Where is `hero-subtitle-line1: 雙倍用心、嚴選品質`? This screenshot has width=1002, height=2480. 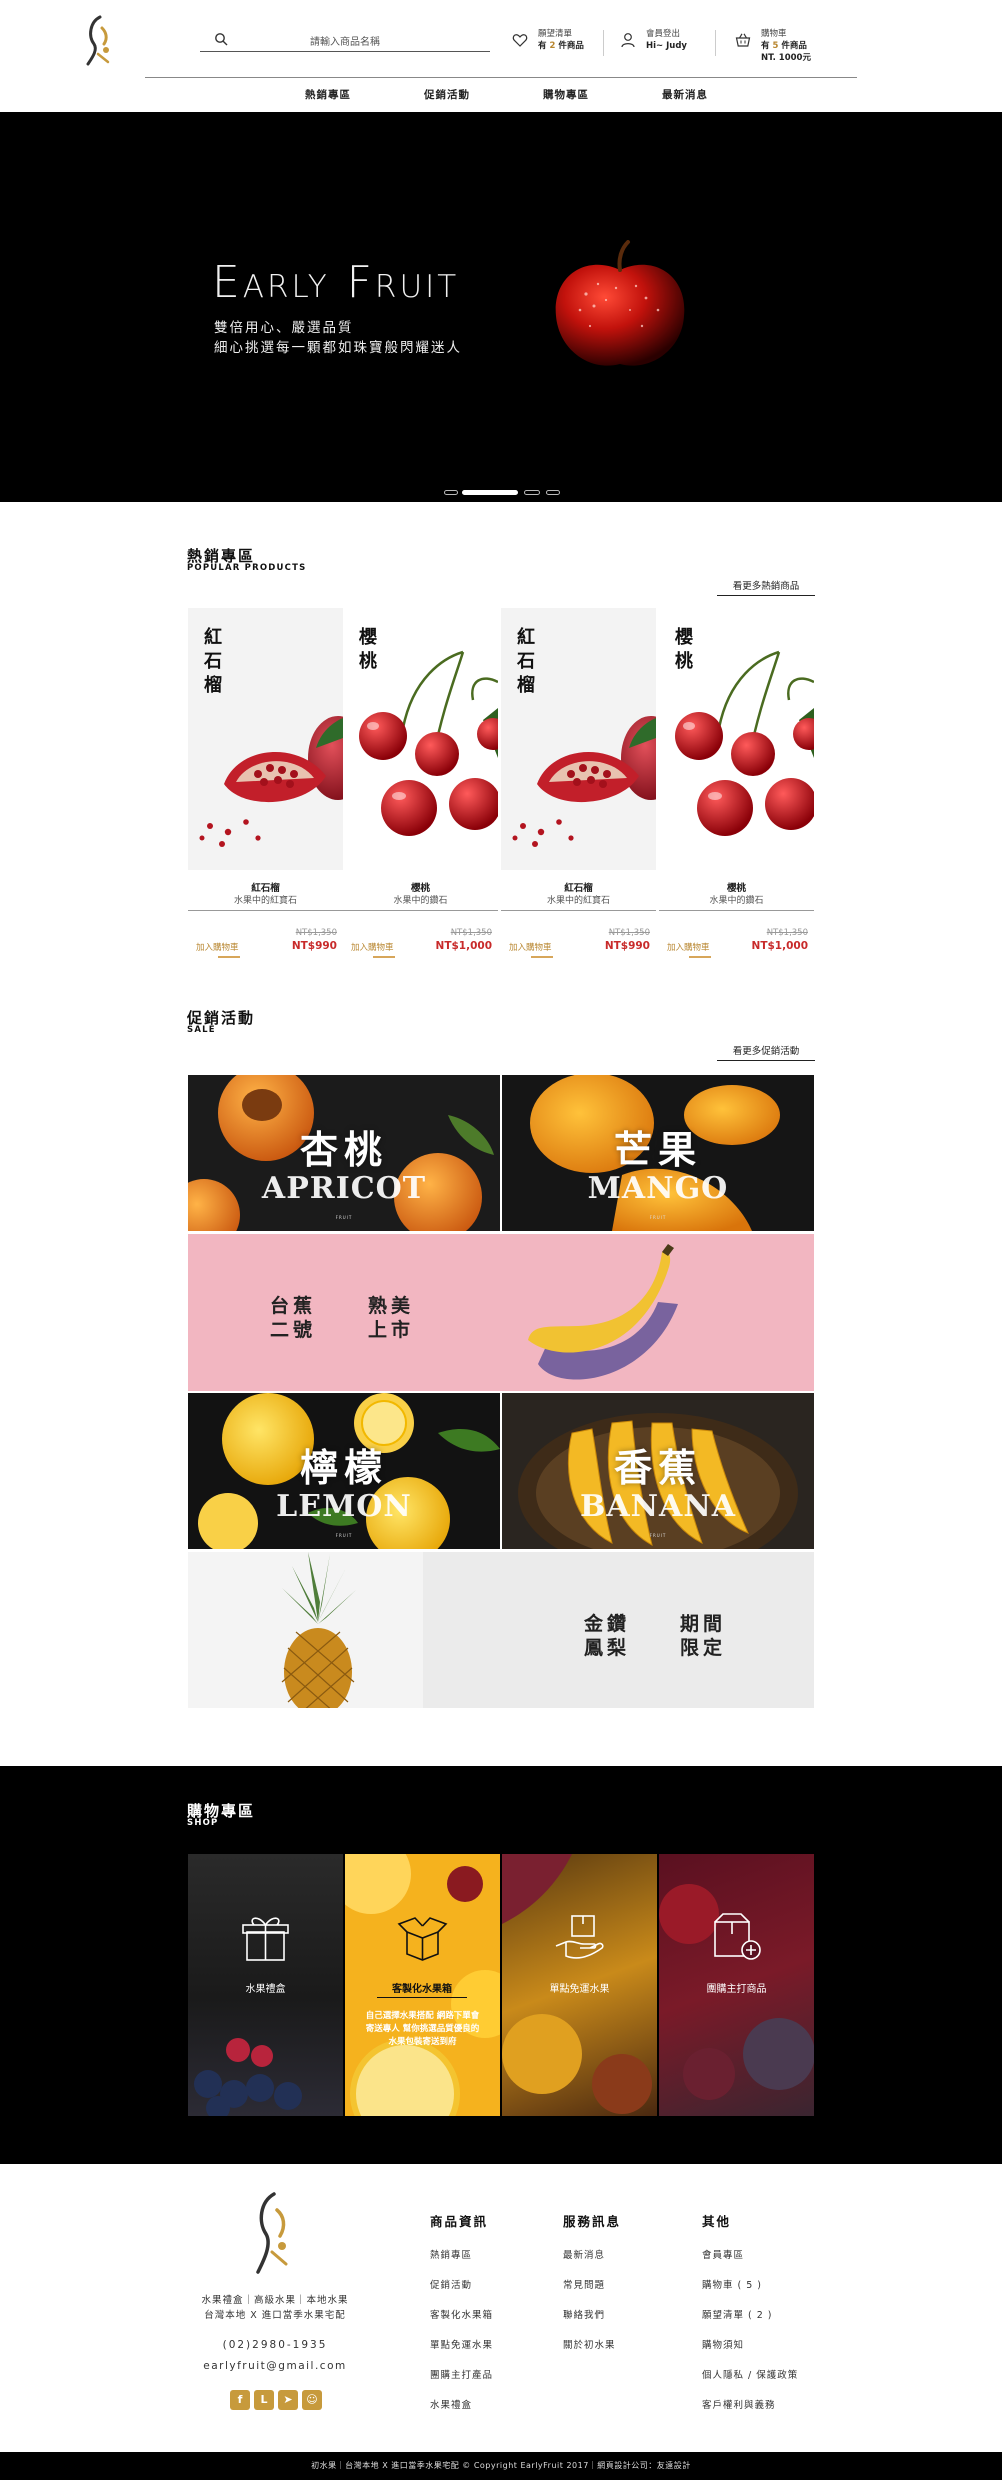
hero-subtitle-line1: 雙倍用心、嚴選品質 is located at coordinates (284, 328).